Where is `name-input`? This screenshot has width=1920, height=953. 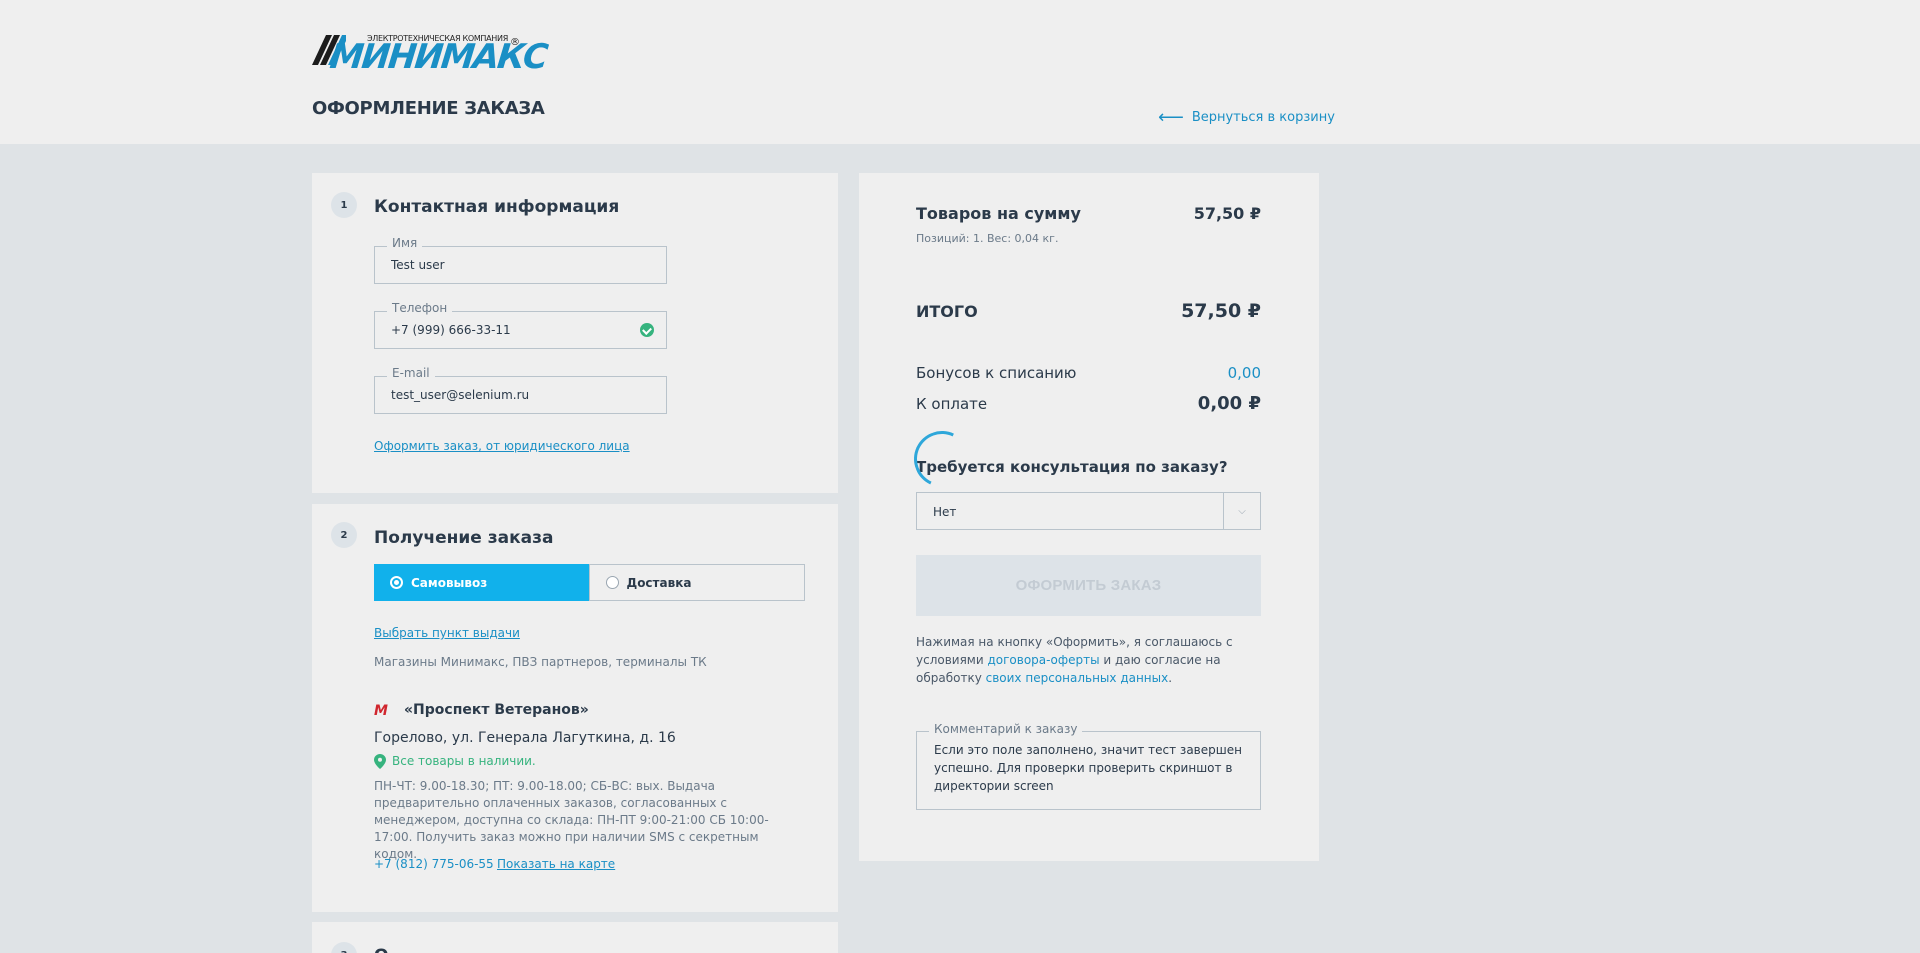 name-input is located at coordinates (511, 265).